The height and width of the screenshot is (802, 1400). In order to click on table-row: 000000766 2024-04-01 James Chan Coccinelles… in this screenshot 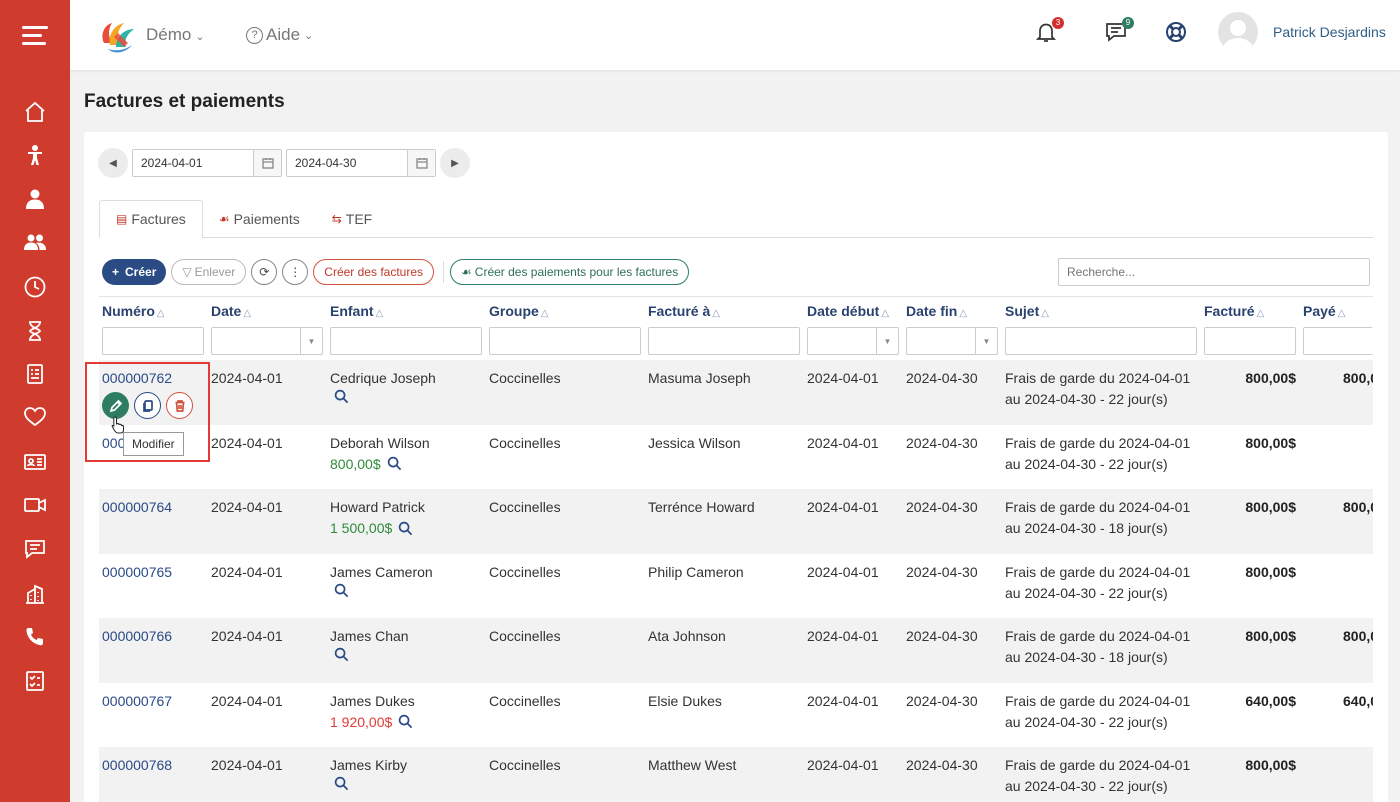, I will do `click(736, 650)`.